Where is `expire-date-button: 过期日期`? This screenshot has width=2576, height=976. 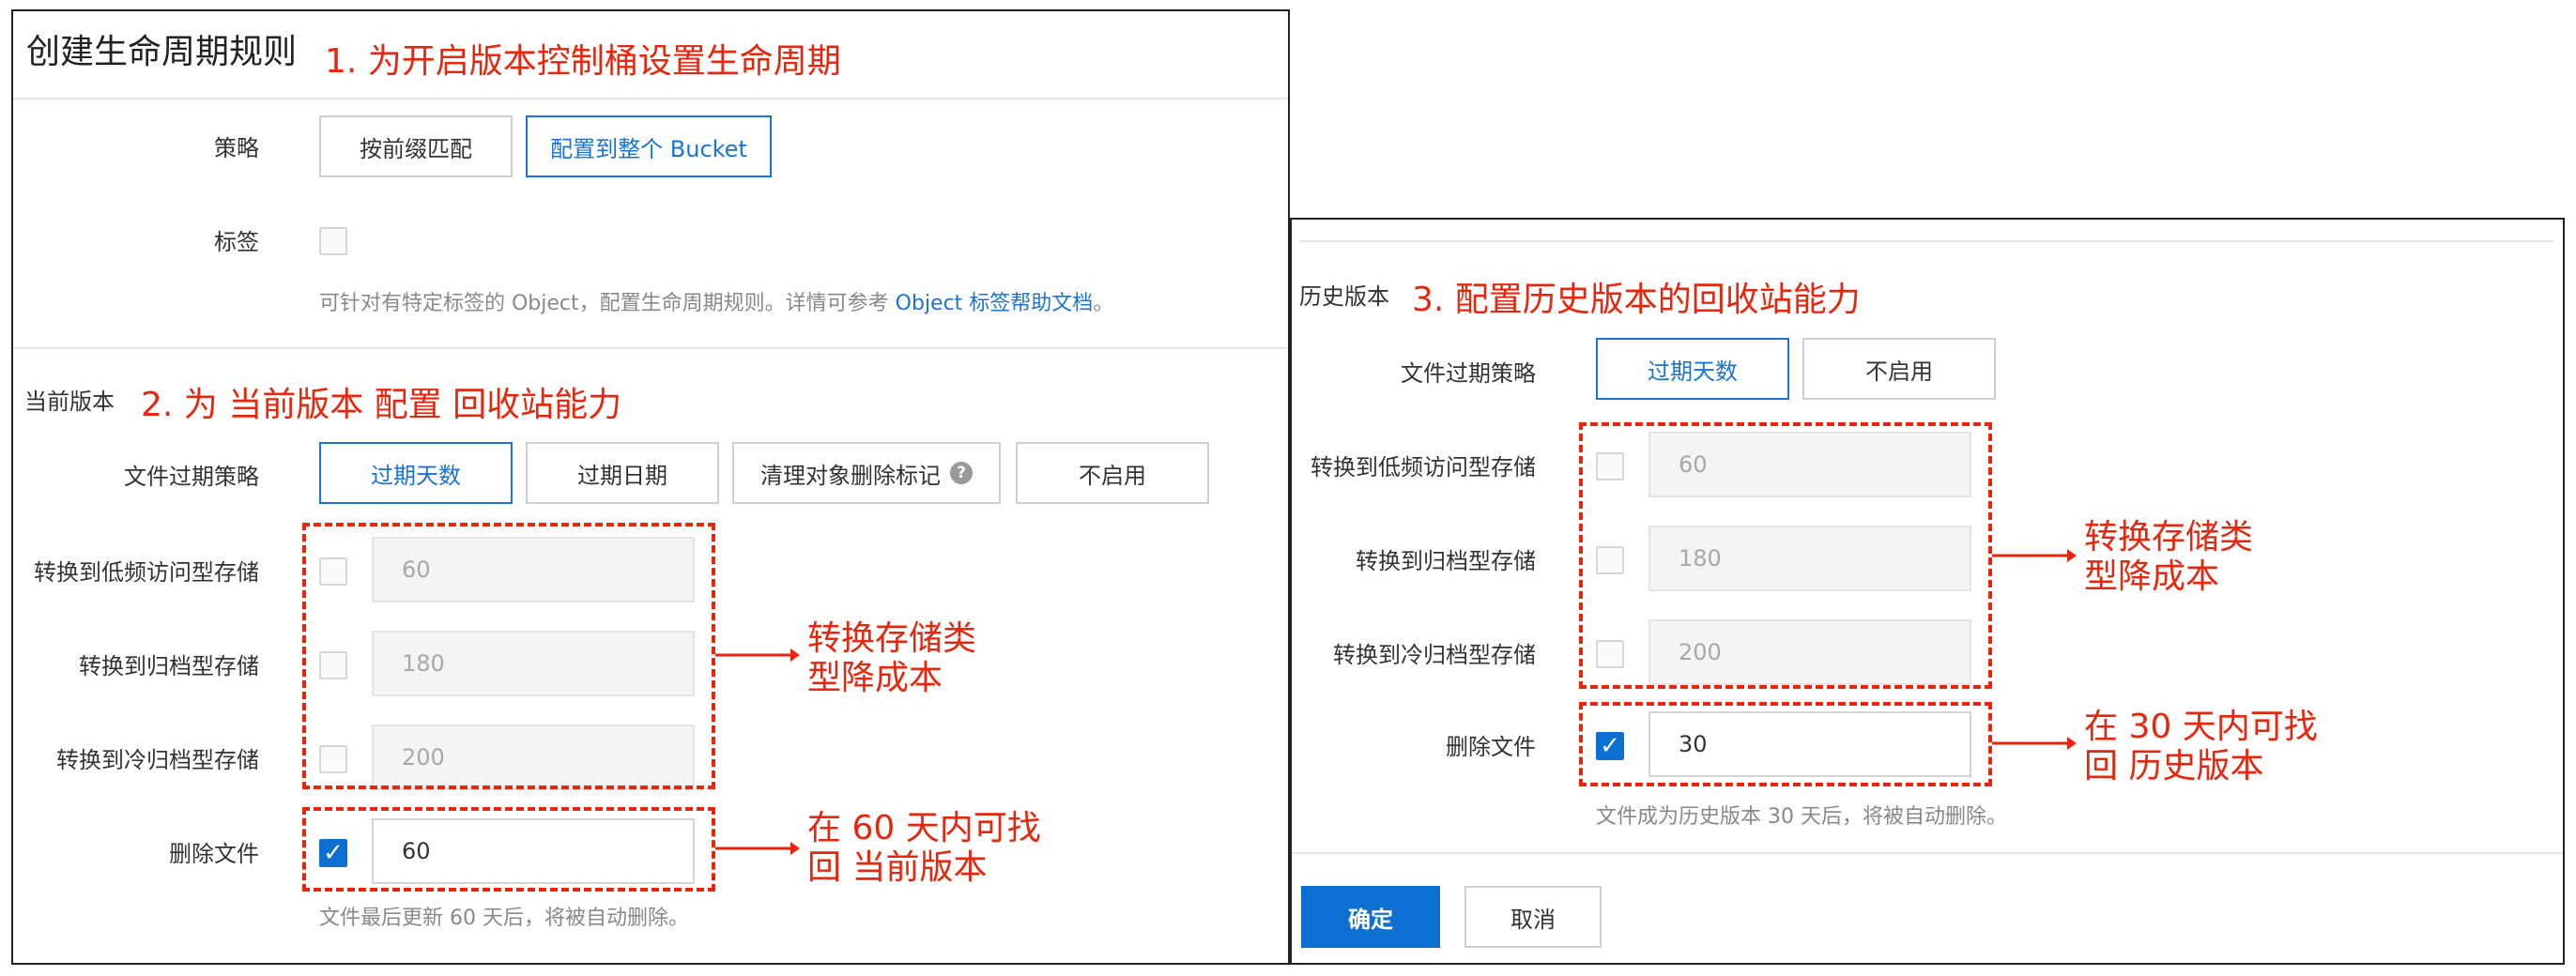 expire-date-button: 过期日期 is located at coordinates (623, 473).